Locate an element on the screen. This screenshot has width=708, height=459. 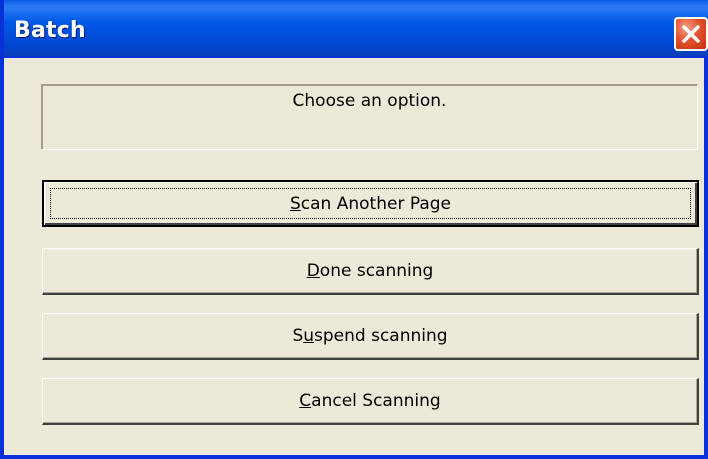
suspend-scanning-button: Suspend scanning is located at coordinates (370, 336).